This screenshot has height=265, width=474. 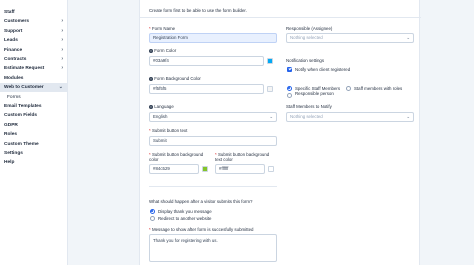 What do you see at coordinates (11, 41) in the screenshot?
I see `sidebar-item-label: Leads` at bounding box center [11, 41].